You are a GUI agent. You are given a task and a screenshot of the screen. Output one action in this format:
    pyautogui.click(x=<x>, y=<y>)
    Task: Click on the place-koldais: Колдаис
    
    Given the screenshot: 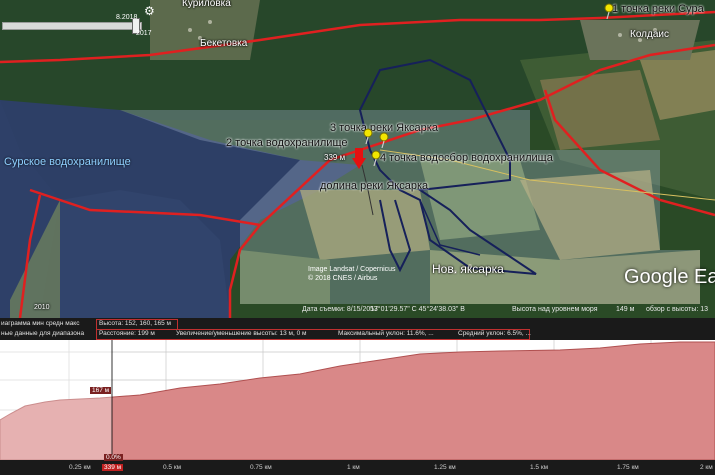 What is the action you would take?
    pyautogui.click(x=649, y=34)
    